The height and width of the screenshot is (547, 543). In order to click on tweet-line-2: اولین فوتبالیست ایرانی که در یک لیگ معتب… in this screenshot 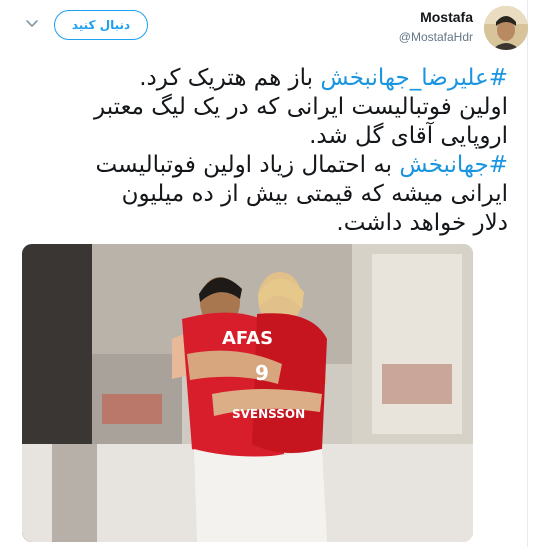, I will do `click(301, 107)`.